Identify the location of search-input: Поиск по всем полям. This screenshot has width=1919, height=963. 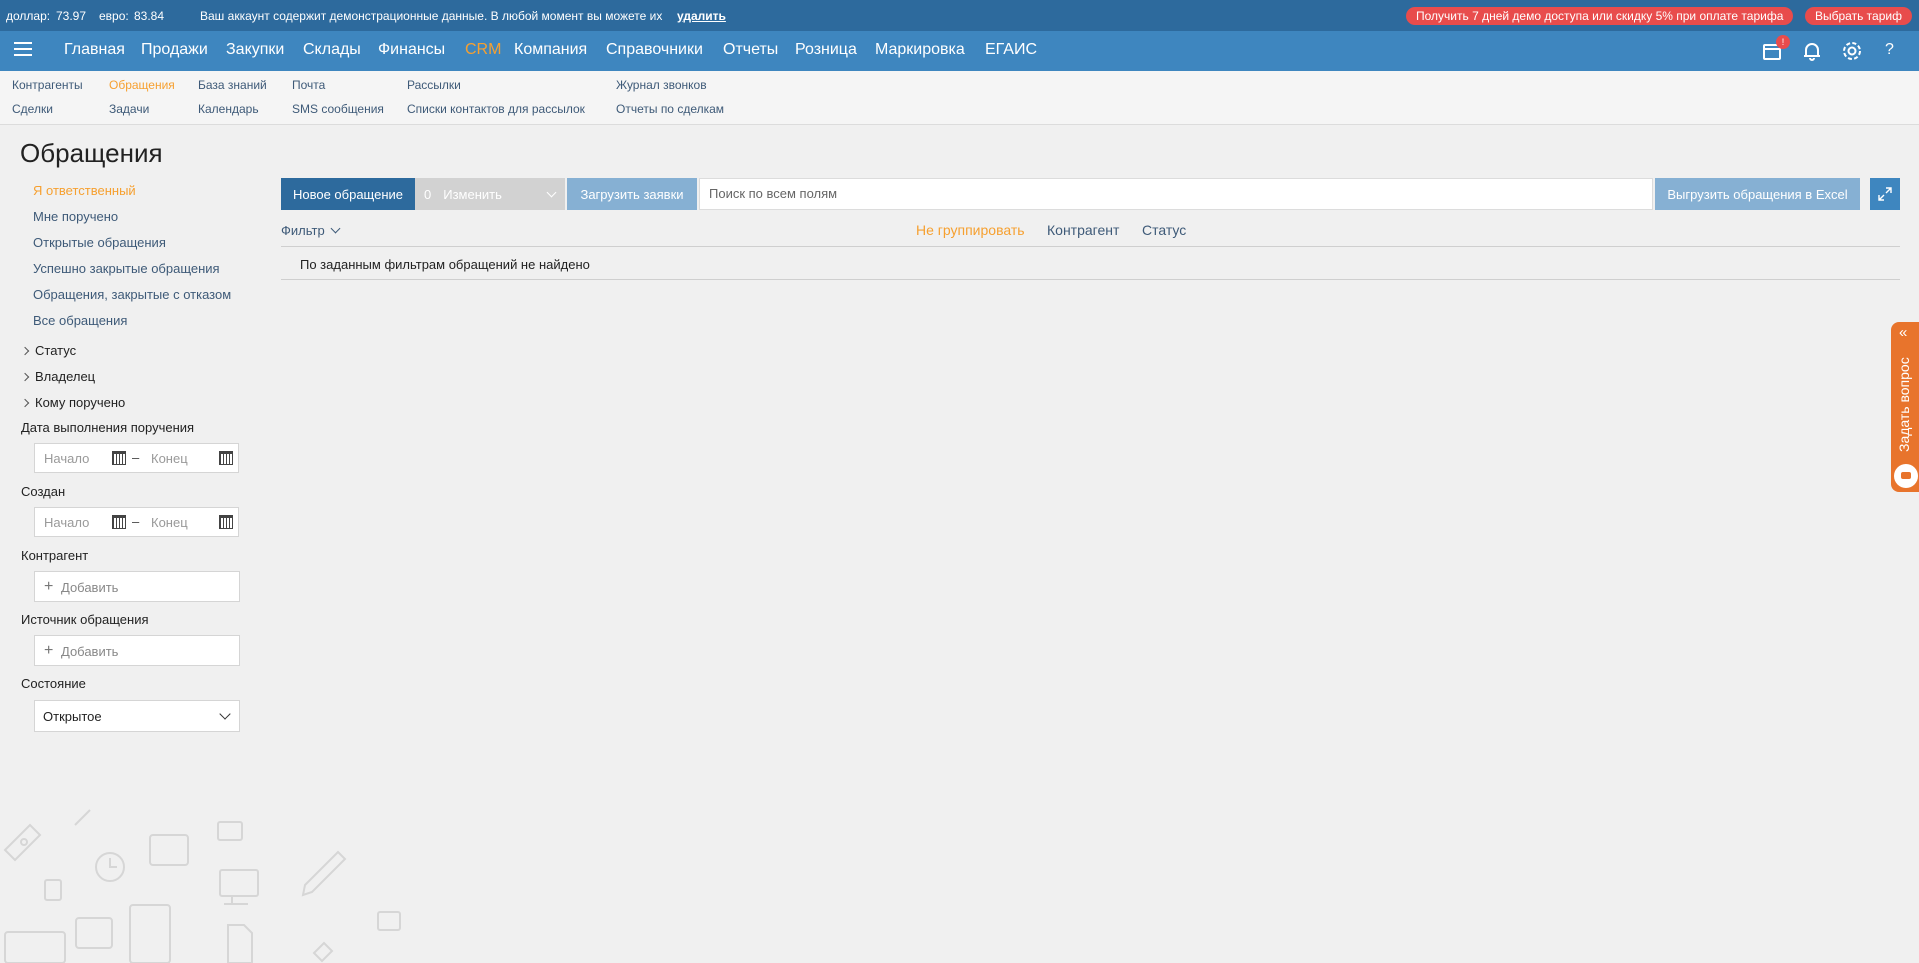
(1176, 194).